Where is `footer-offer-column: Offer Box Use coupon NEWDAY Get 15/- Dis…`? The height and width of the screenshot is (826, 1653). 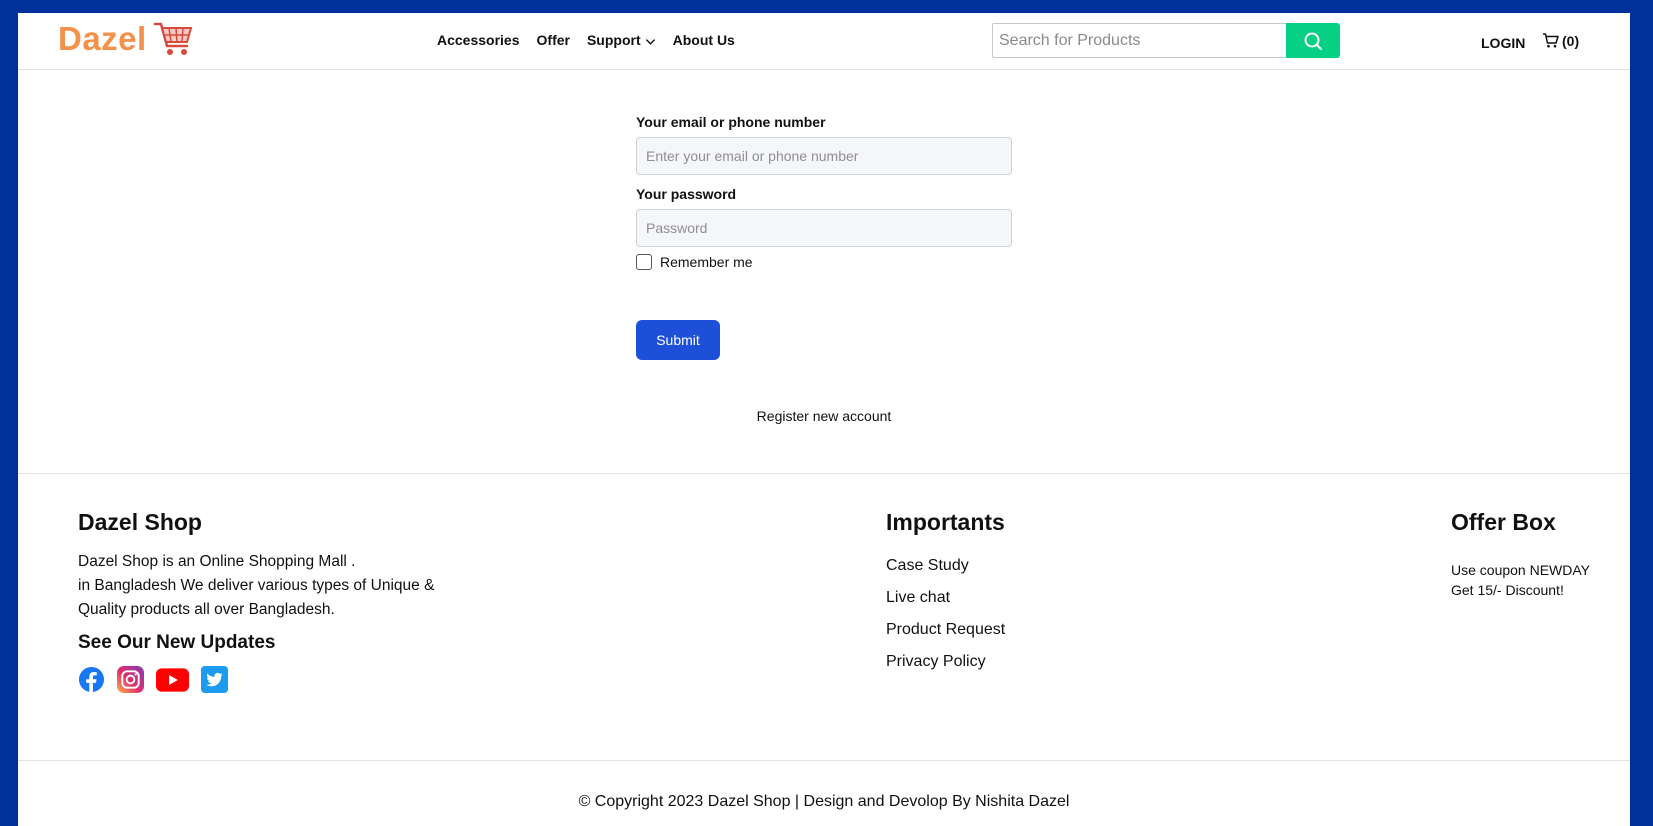 footer-offer-column: Offer Box Use coupon NEWDAY Get 15/- Dis… is located at coordinates (1526, 554).